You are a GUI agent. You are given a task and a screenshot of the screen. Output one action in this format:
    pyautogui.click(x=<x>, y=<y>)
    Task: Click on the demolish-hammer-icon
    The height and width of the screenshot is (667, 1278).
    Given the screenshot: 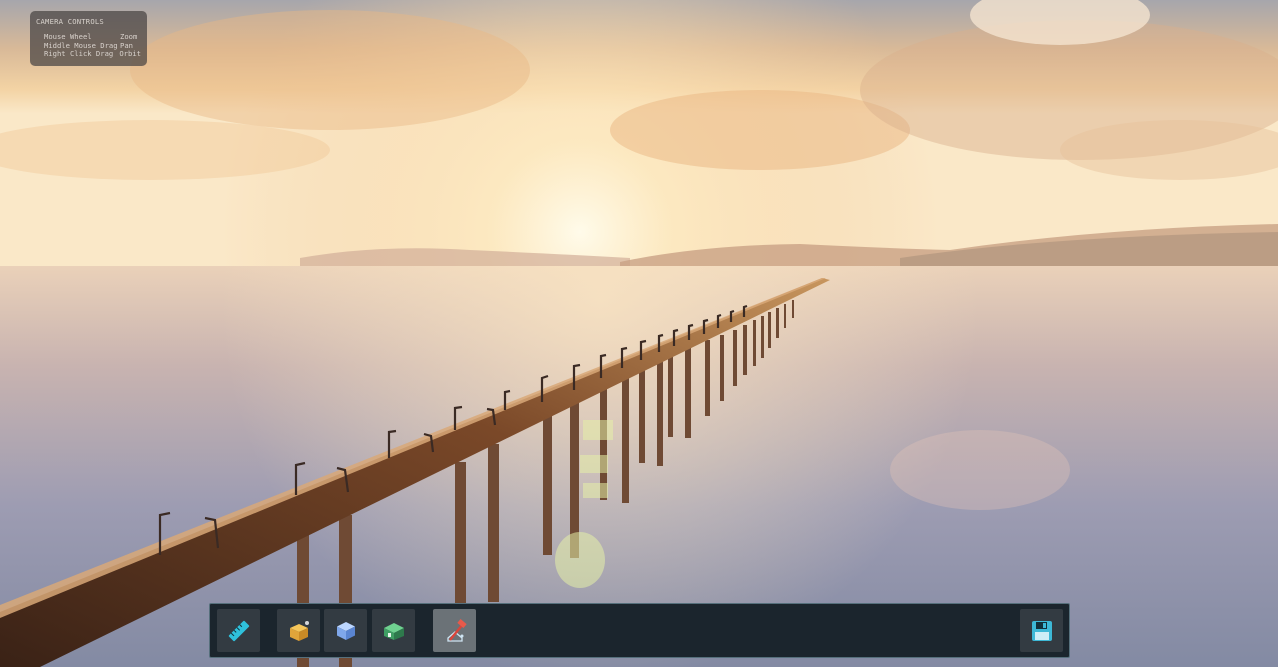 What is the action you would take?
    pyautogui.click(x=456, y=630)
    